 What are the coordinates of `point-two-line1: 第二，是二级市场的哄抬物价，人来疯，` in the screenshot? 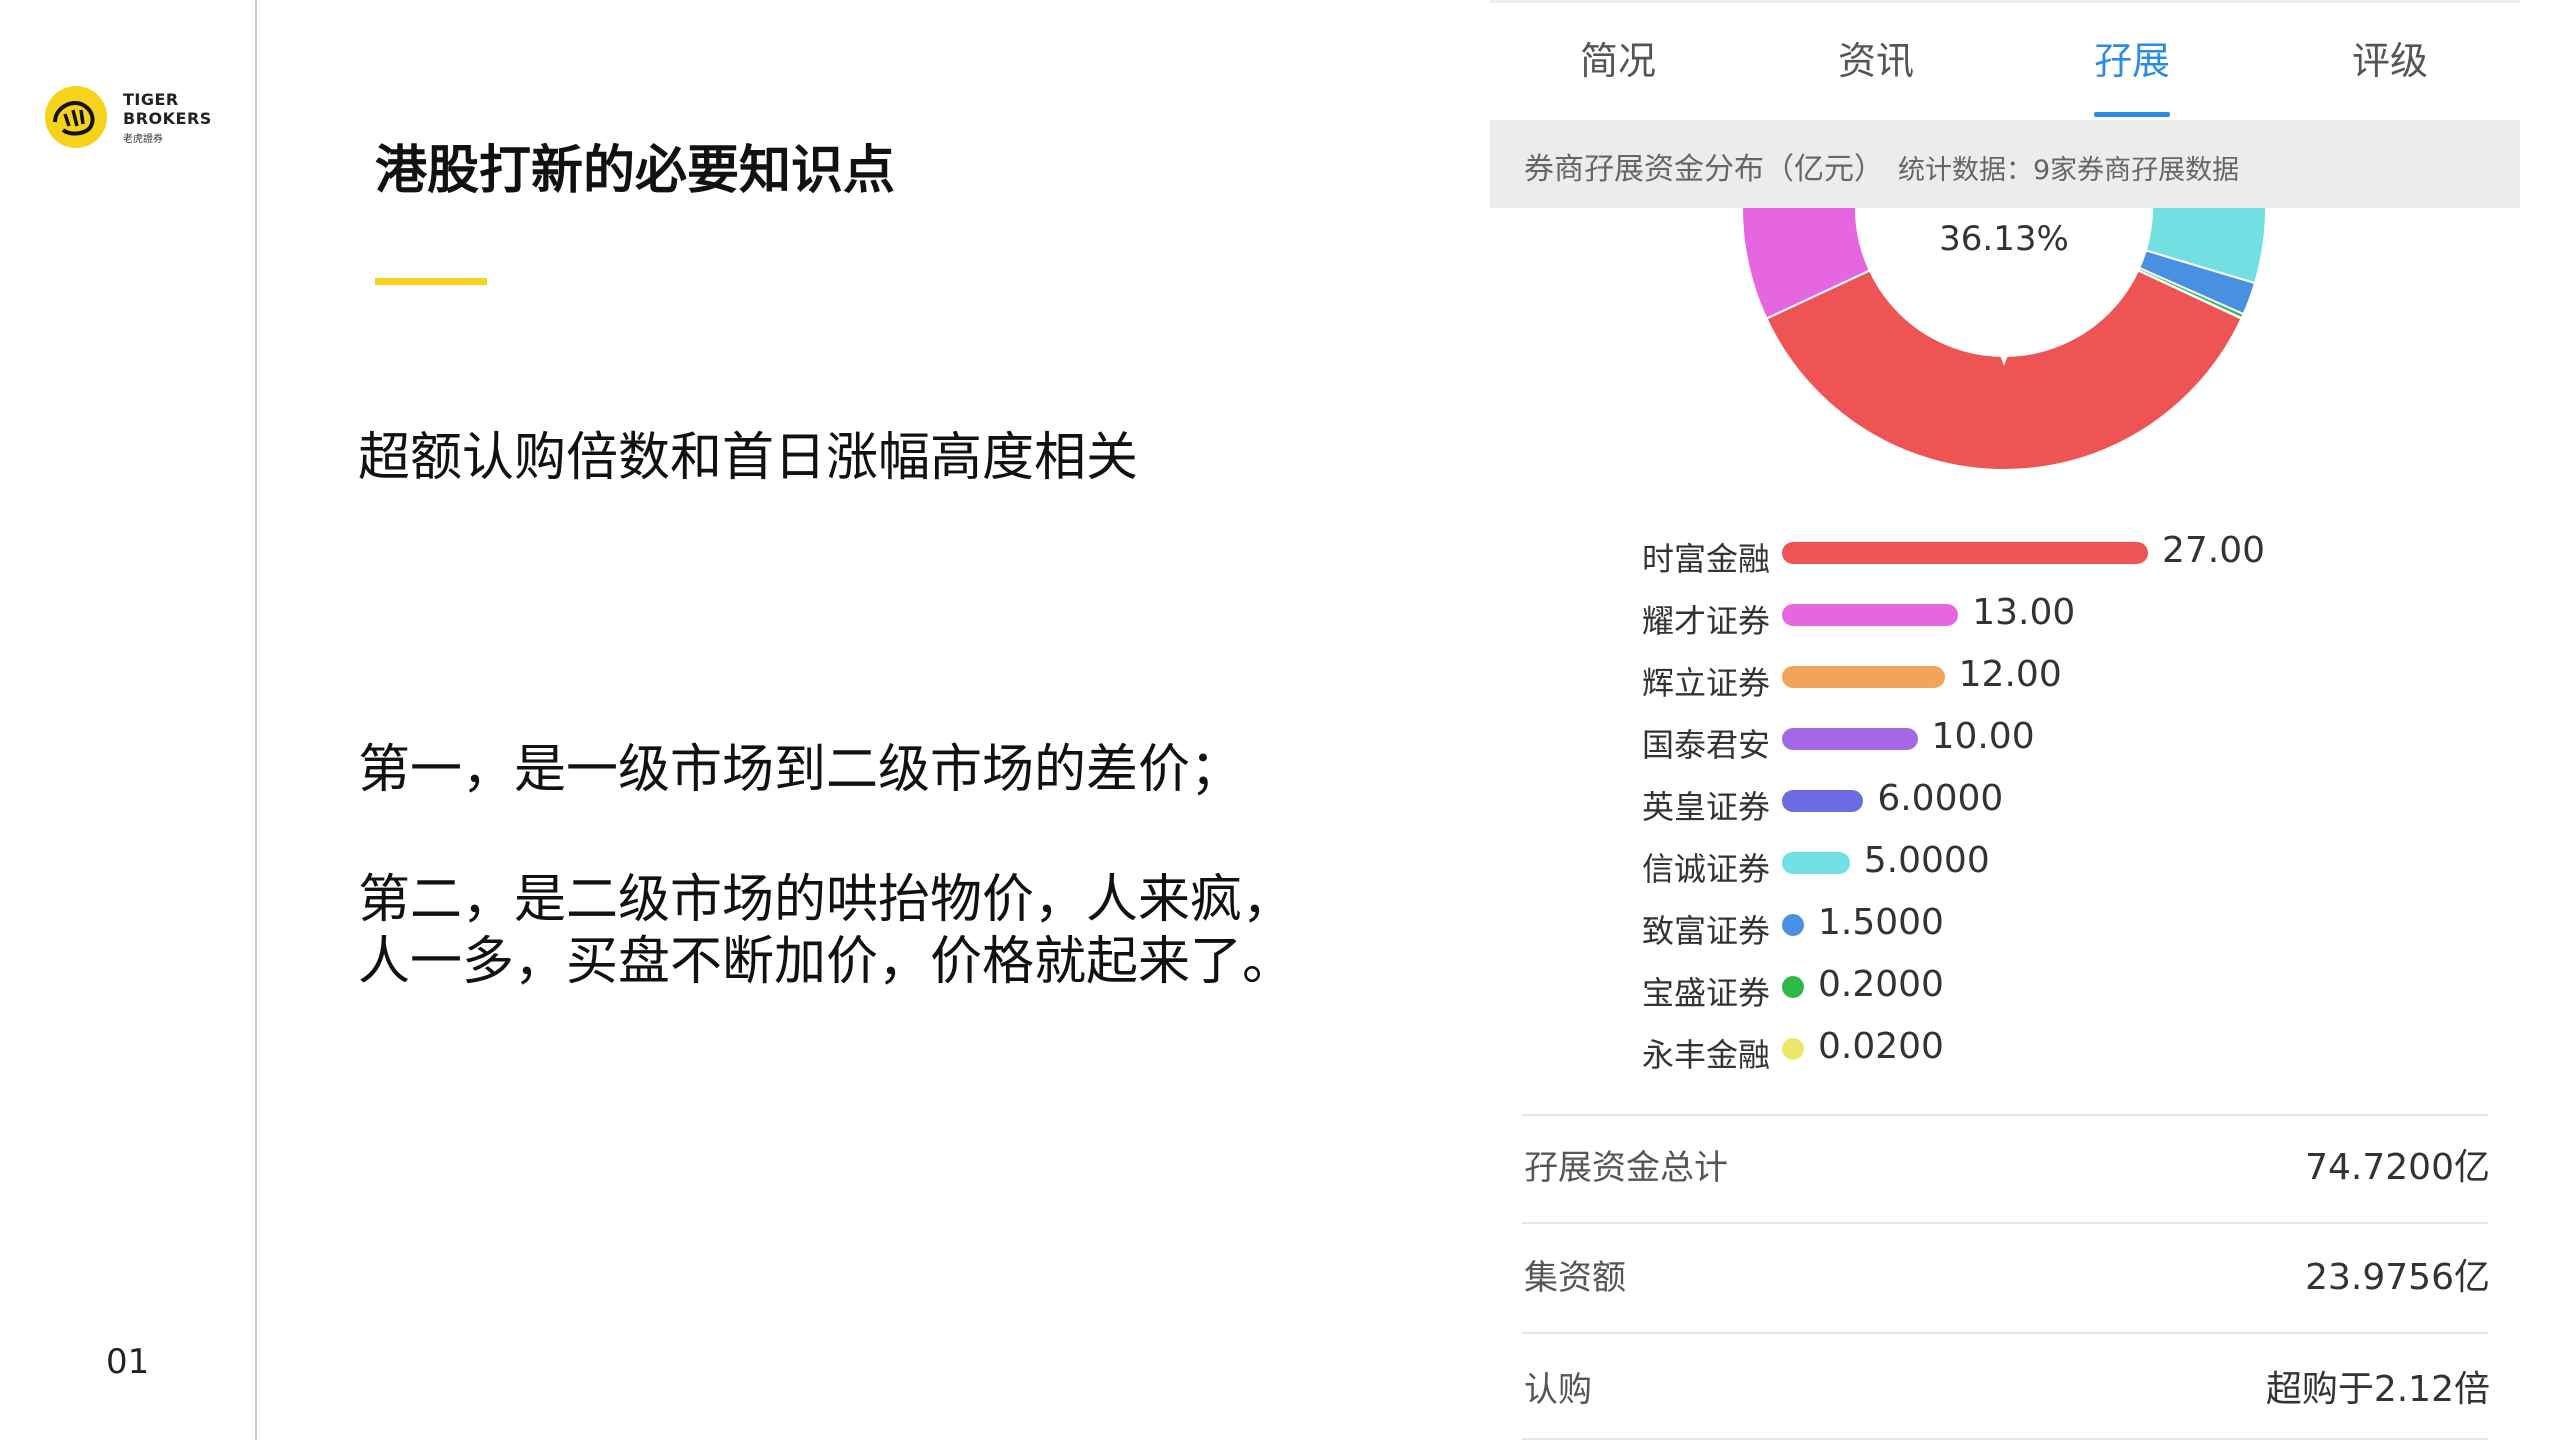 It's located at (826, 900).